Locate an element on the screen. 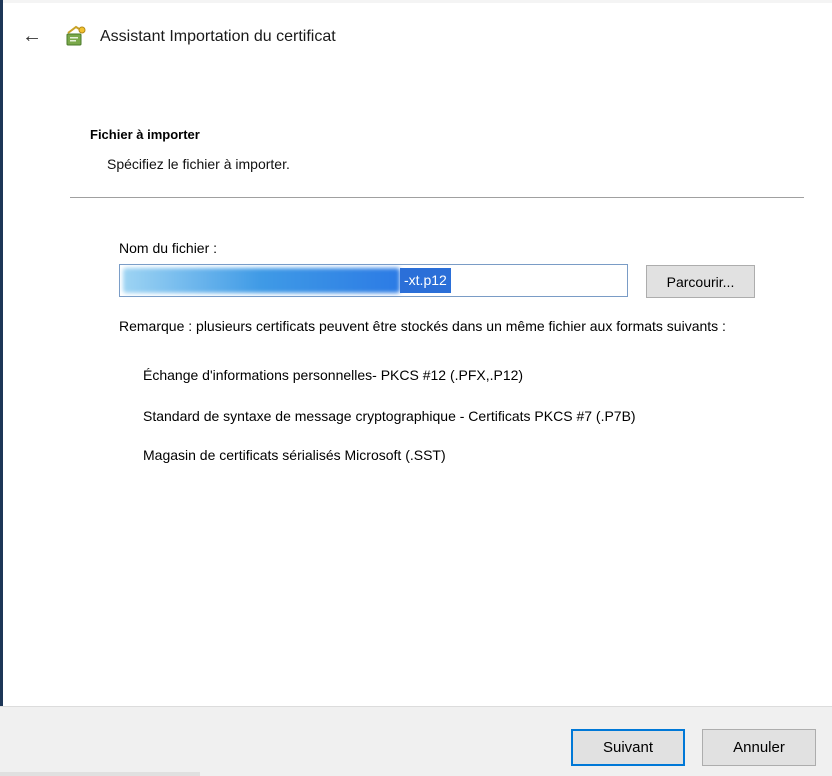 This screenshot has width=832, height=776. window-left-edge is located at coordinates (1, 388).